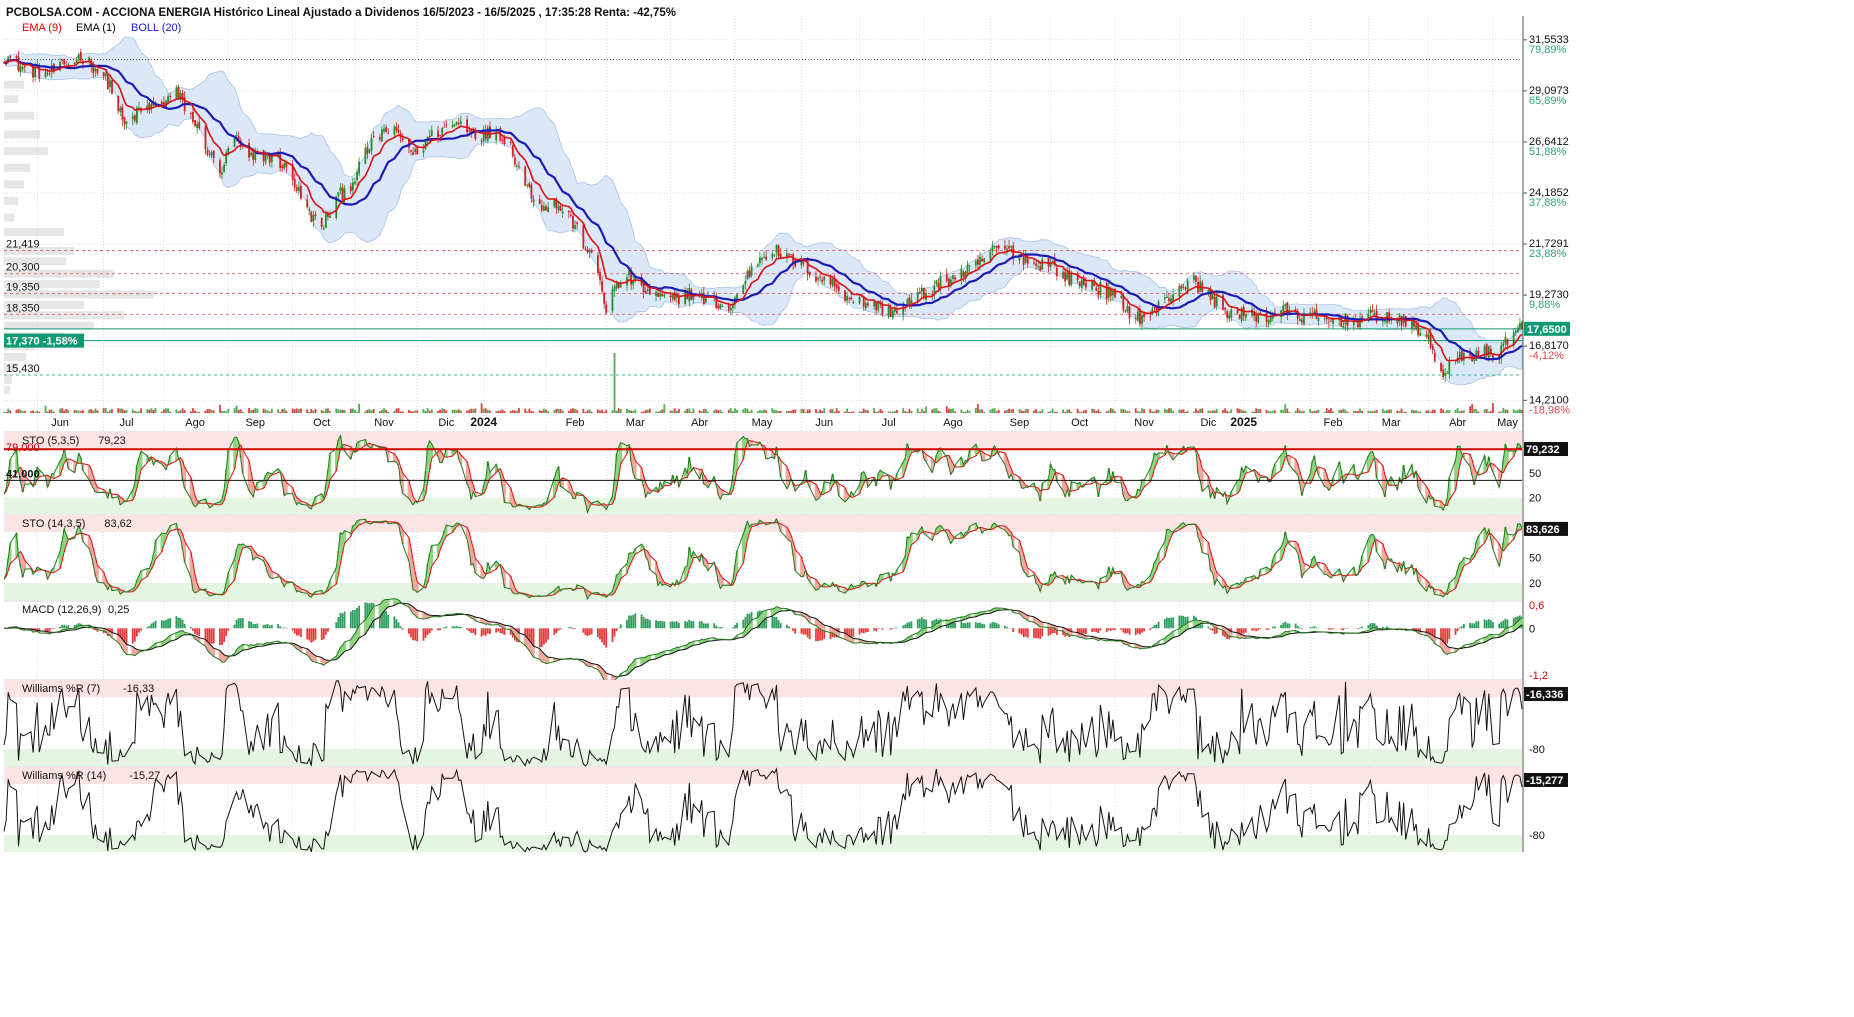  What do you see at coordinates (96, 28) in the screenshot?
I see `legend-ema1: EMA (1)` at bounding box center [96, 28].